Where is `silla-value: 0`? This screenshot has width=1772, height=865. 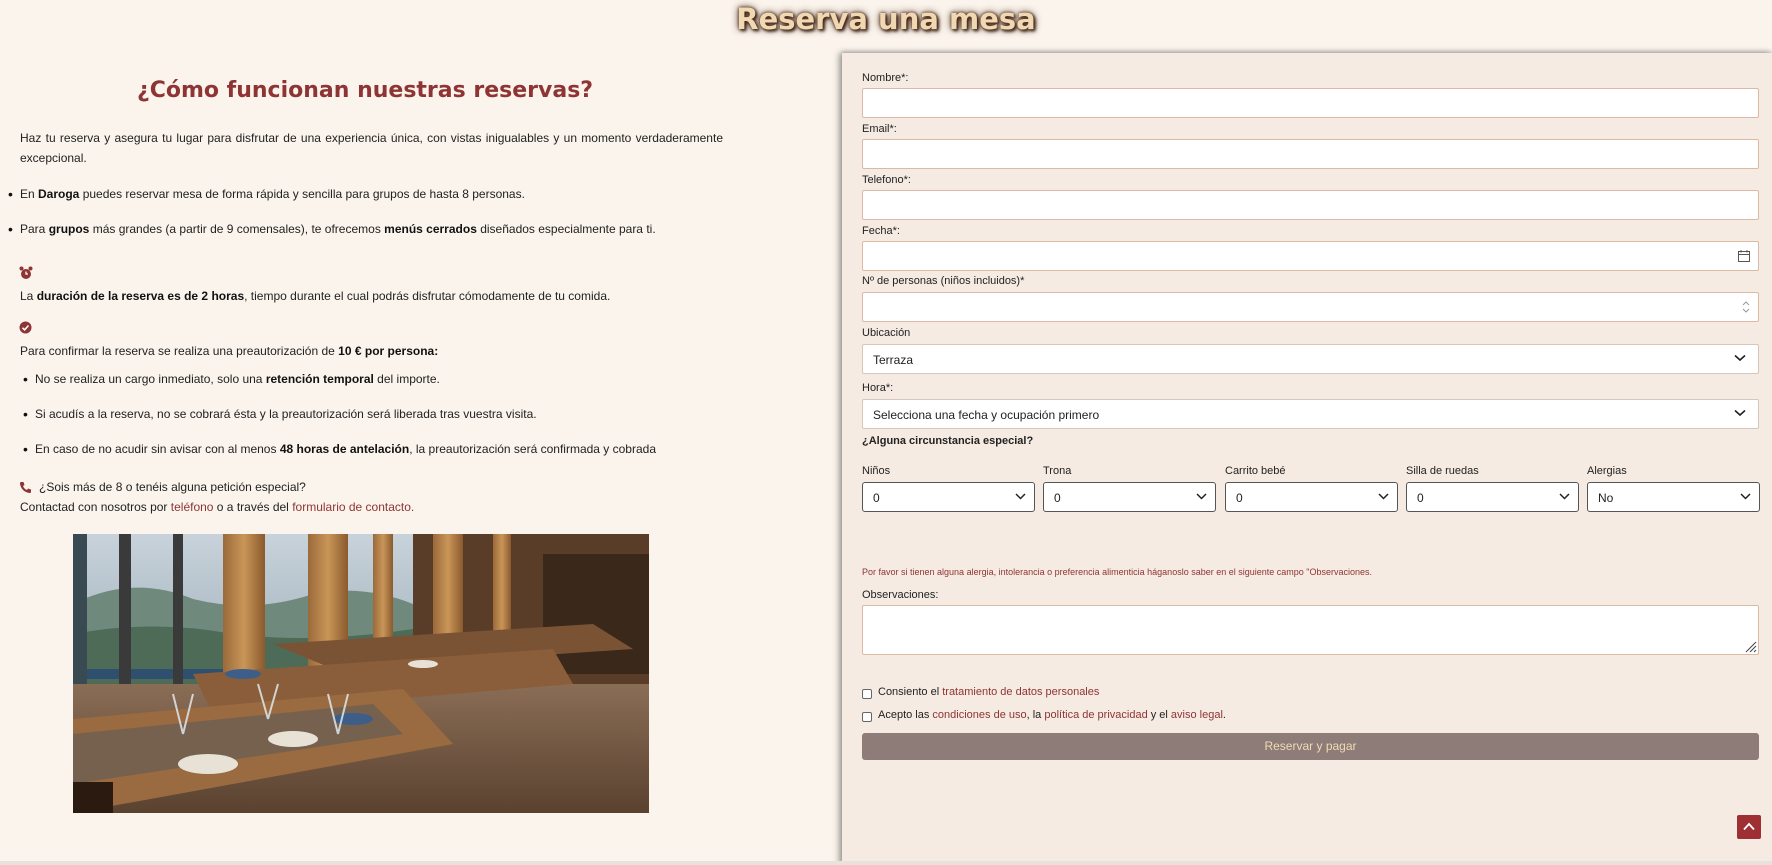
silla-value: 0 is located at coordinates (1420, 498).